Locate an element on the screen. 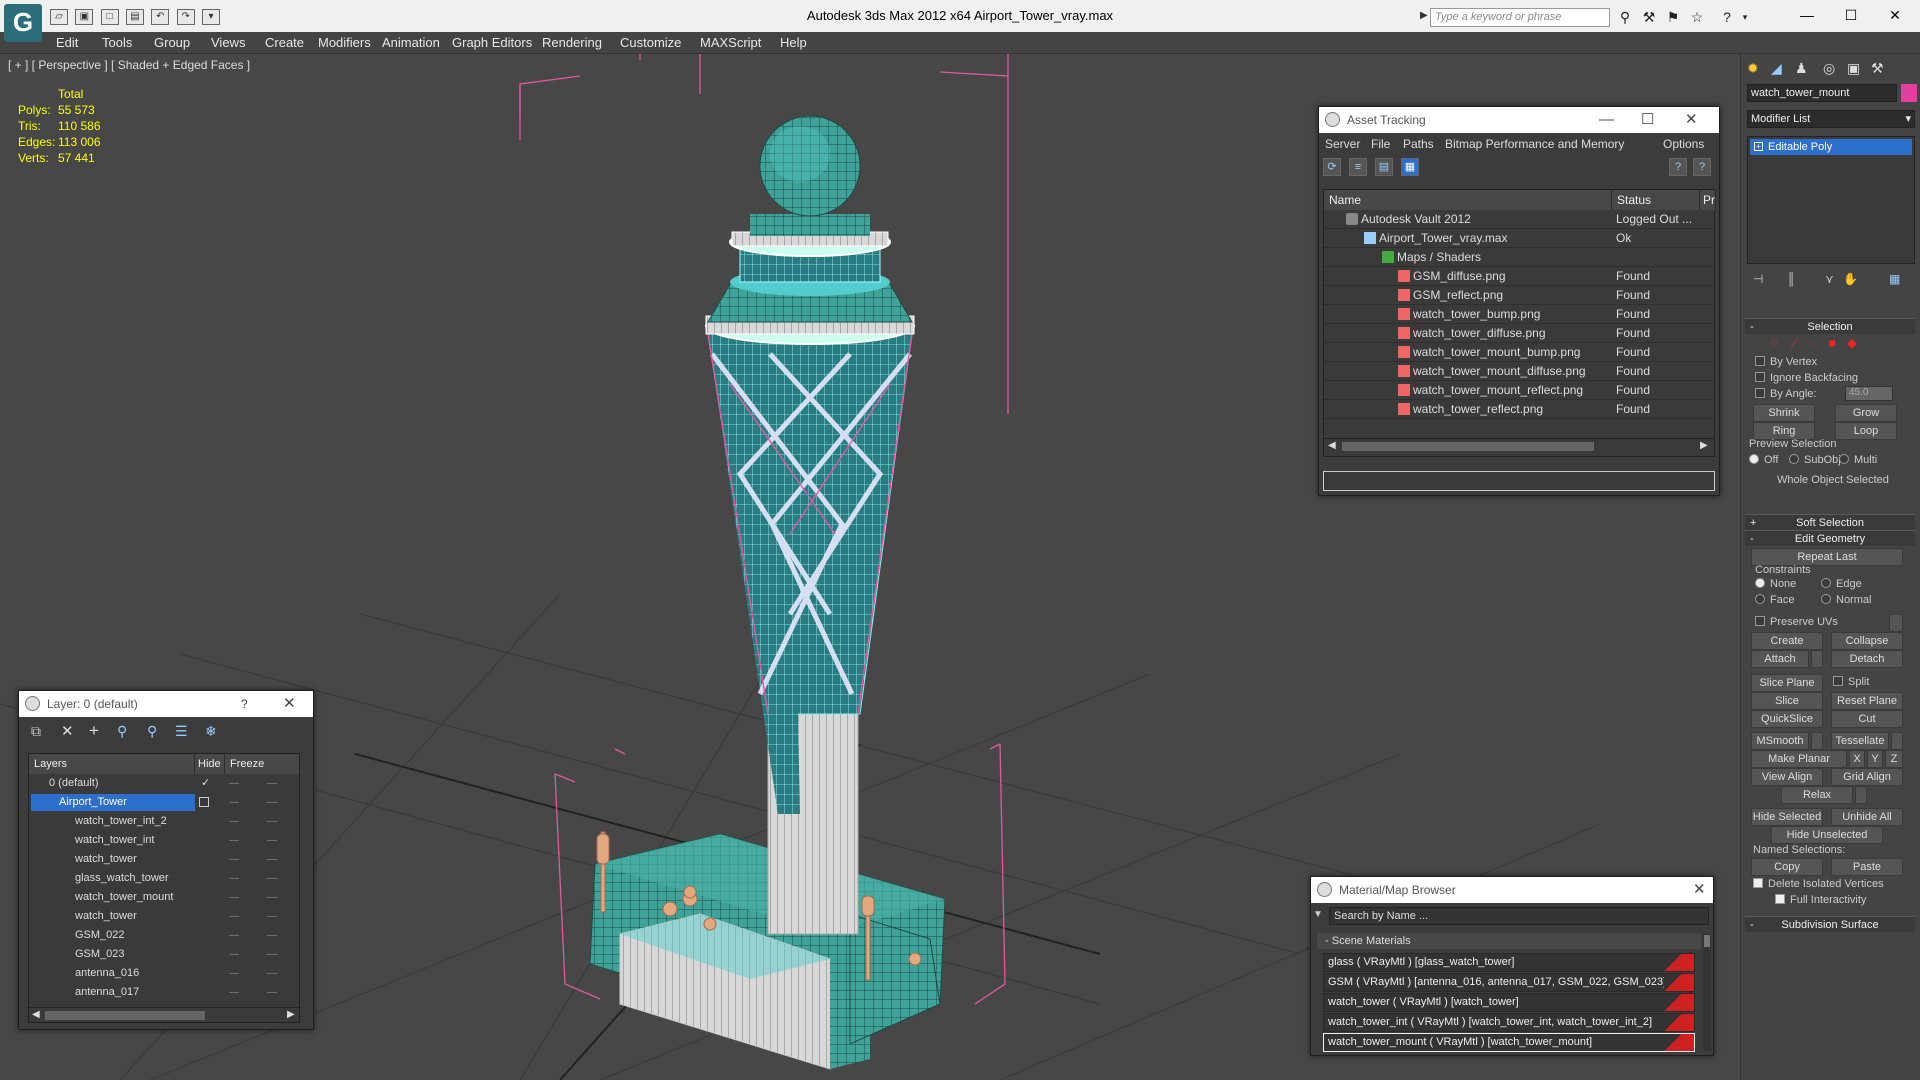 Image resolution: width=1920 pixels, height=1080 pixels. by-angle-checkbox: By Angle: is located at coordinates (1785, 394).